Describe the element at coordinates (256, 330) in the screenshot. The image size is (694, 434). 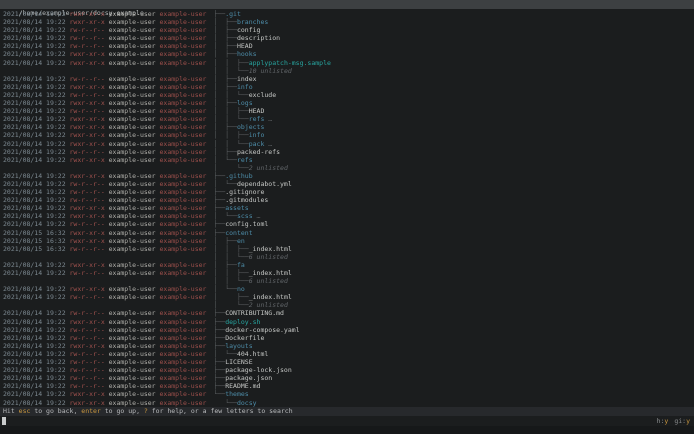
I see `tree-branch: ├──docker-compose.yaml` at that location.